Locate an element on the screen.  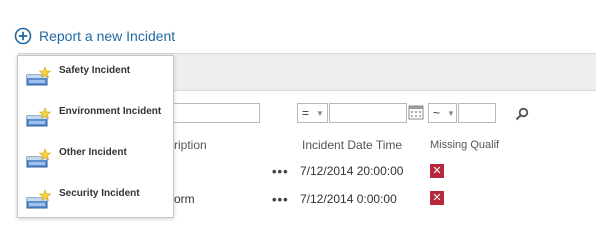
menu-item-label: Other Incident is located at coordinates (93, 152).